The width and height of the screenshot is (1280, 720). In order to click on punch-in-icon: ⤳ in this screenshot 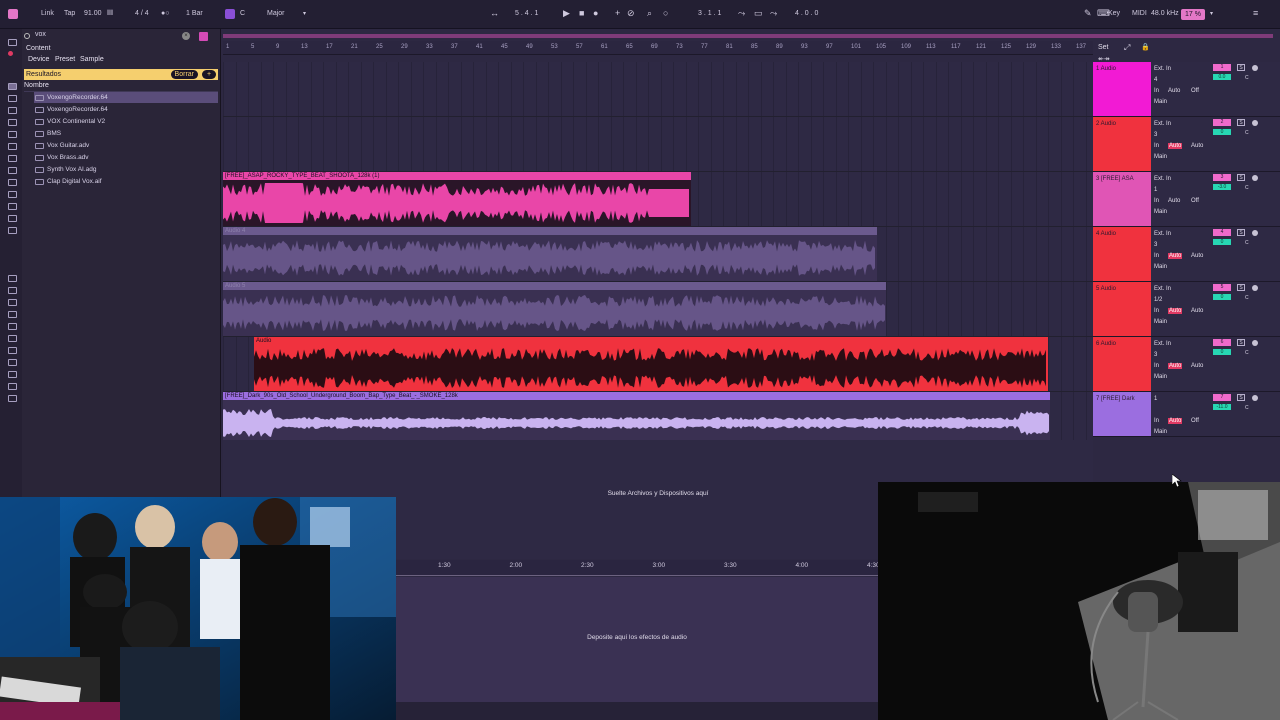, I will do `click(741, 13)`.